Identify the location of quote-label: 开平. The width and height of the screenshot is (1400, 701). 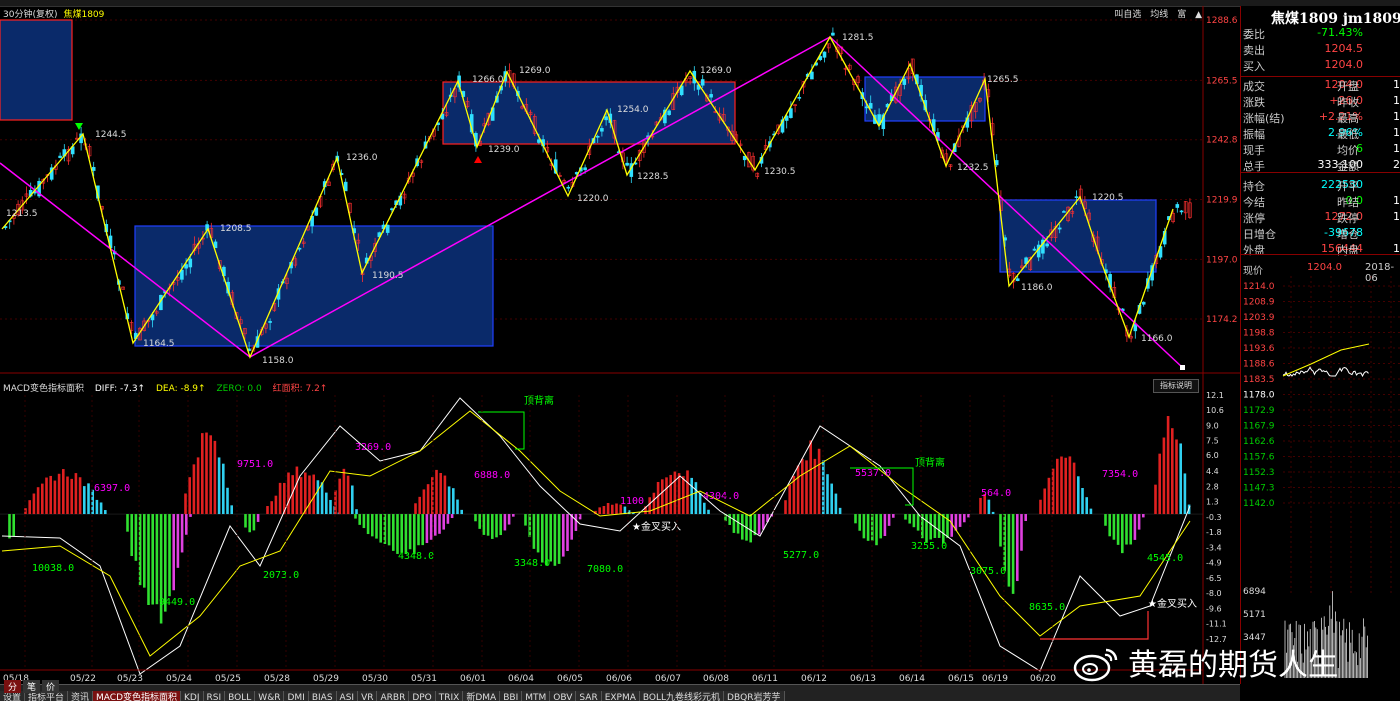
(1348, 186).